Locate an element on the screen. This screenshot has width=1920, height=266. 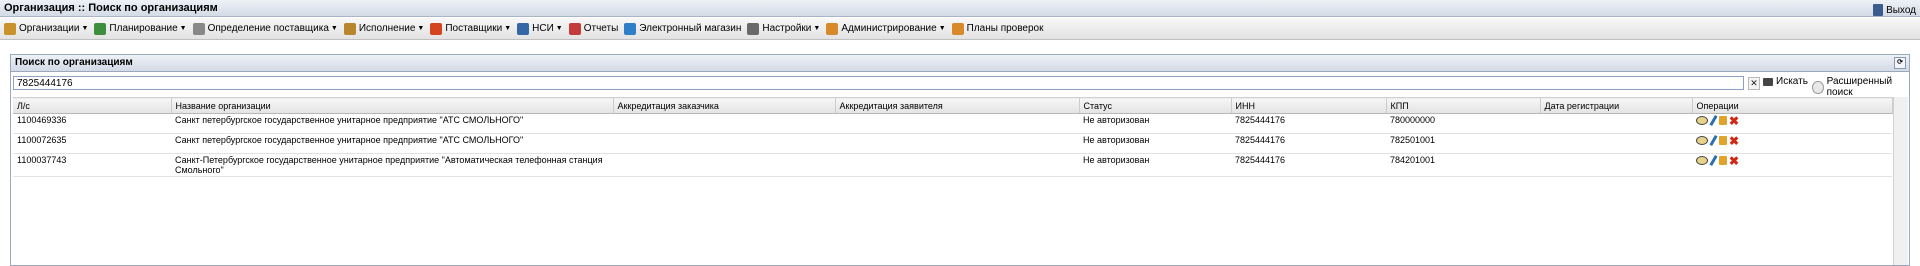
settings-icon is located at coordinates (753, 28).